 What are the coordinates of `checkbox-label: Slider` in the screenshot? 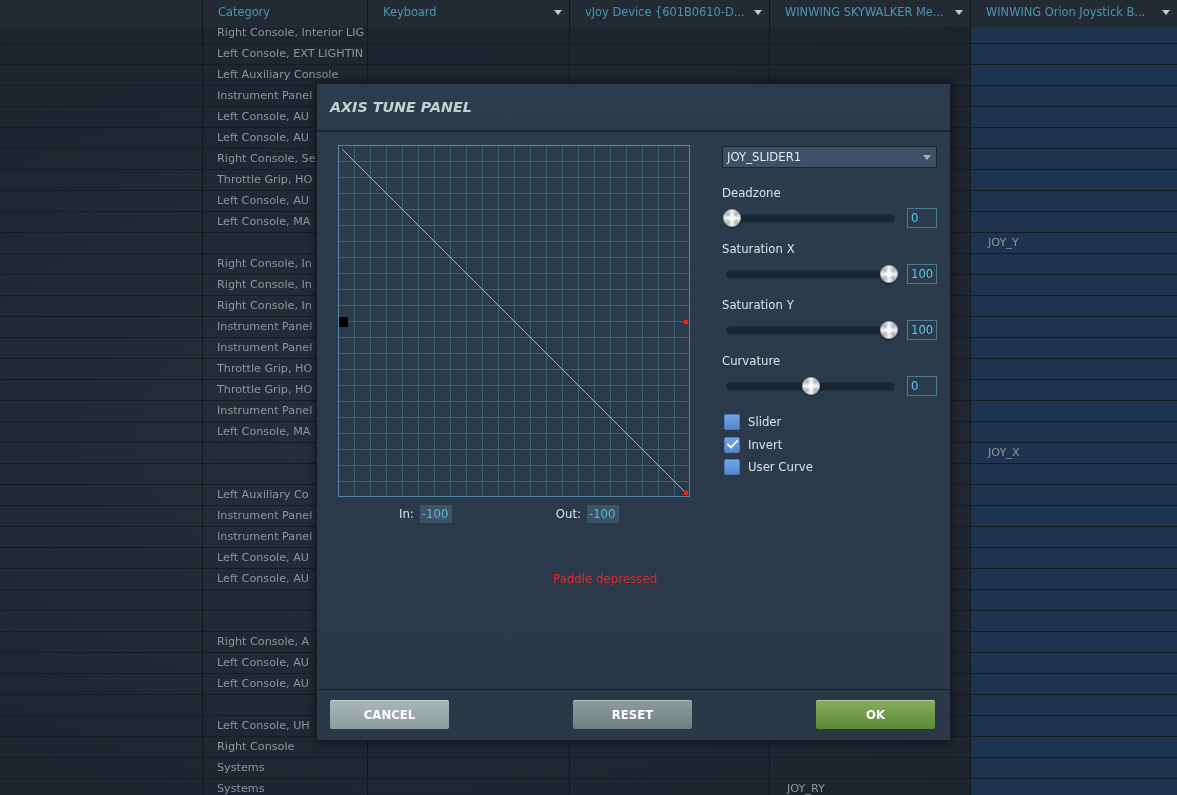 It's located at (765, 422).